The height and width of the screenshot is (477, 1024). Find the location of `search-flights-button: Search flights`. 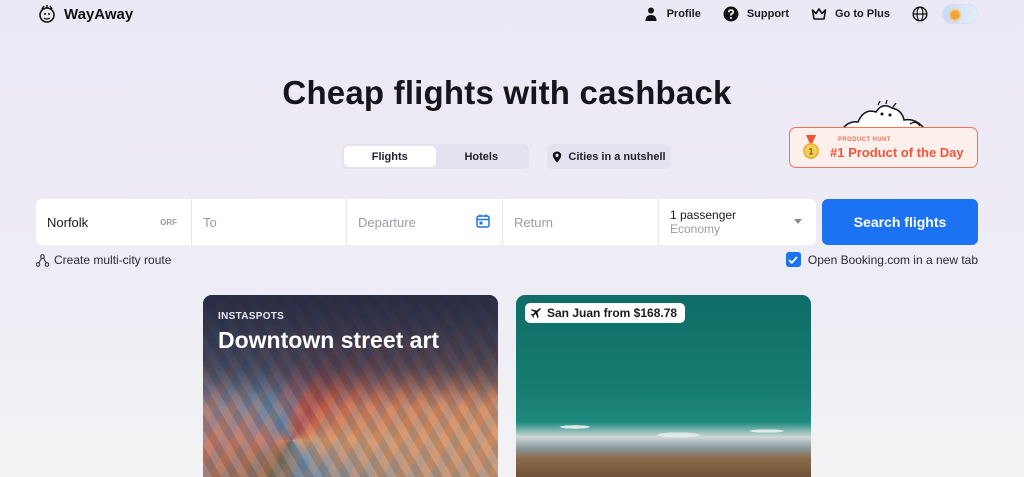

search-flights-button: Search flights is located at coordinates (900, 222).